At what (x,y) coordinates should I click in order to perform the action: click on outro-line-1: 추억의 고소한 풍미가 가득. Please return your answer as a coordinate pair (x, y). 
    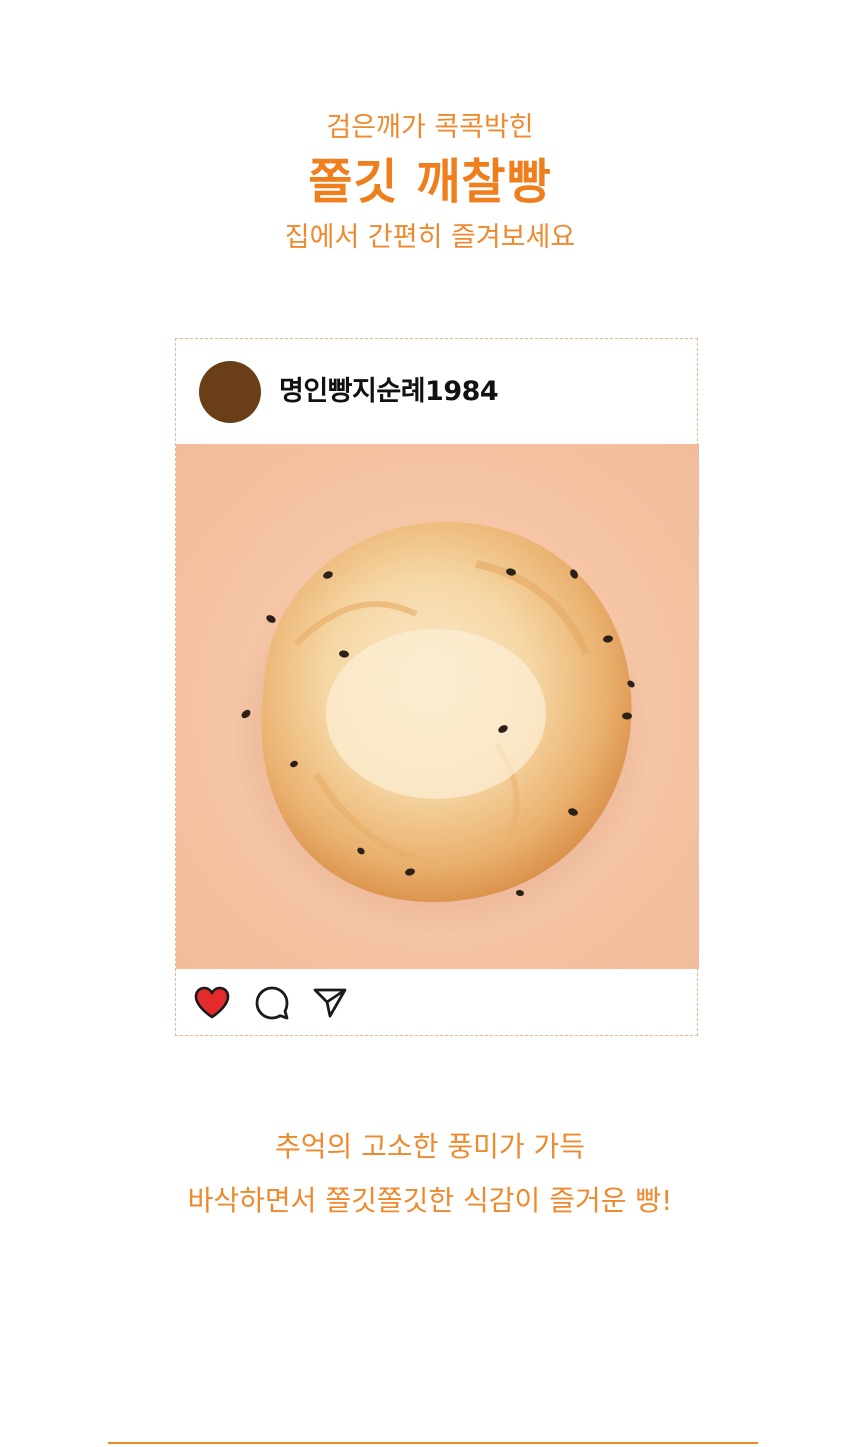
    Looking at the image, I should click on (430, 1146).